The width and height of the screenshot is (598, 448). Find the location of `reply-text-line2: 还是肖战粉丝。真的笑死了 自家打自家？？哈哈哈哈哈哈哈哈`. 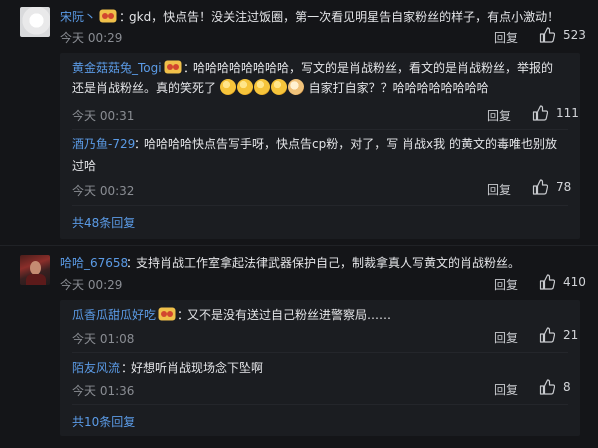

reply-text-line2: 还是肖战粉丝。真的笑死了 自家打自家？？哈哈哈哈哈哈哈哈 is located at coordinates (280, 87).